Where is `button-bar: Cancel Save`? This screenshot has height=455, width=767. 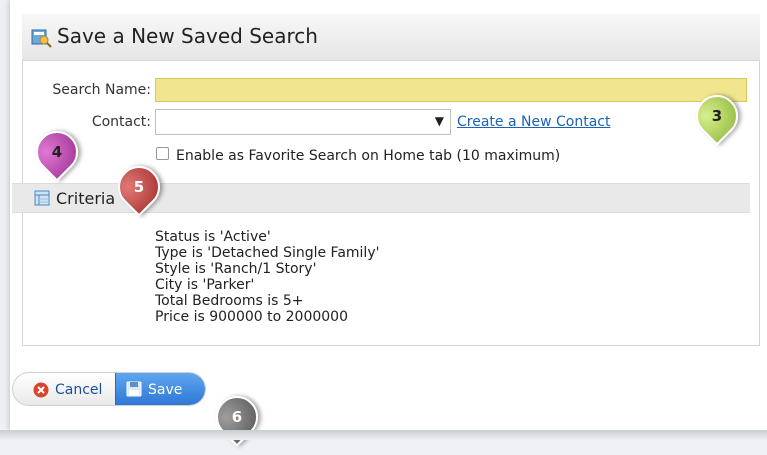
button-bar: Cancel Save is located at coordinates (109, 389).